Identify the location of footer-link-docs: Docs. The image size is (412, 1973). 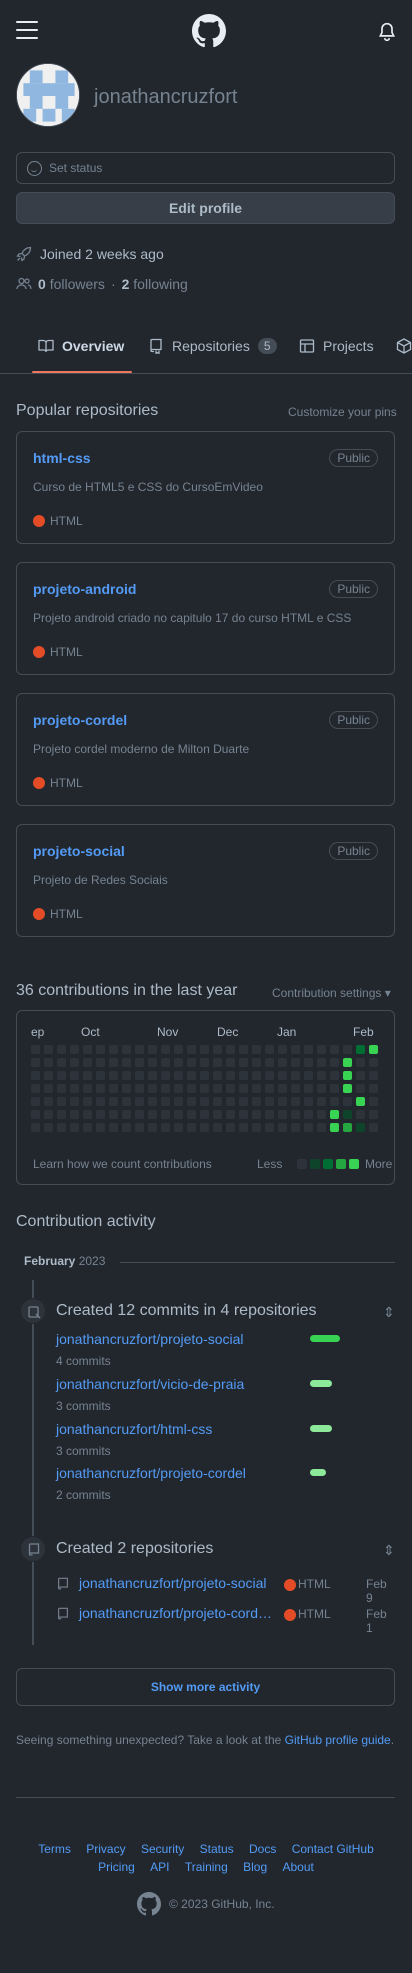
(262, 1849).